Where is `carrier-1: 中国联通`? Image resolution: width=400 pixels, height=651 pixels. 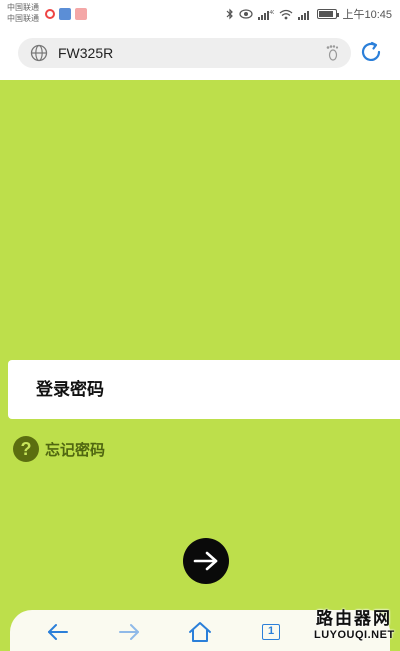 carrier-1: 中国联通 is located at coordinates (23, 7).